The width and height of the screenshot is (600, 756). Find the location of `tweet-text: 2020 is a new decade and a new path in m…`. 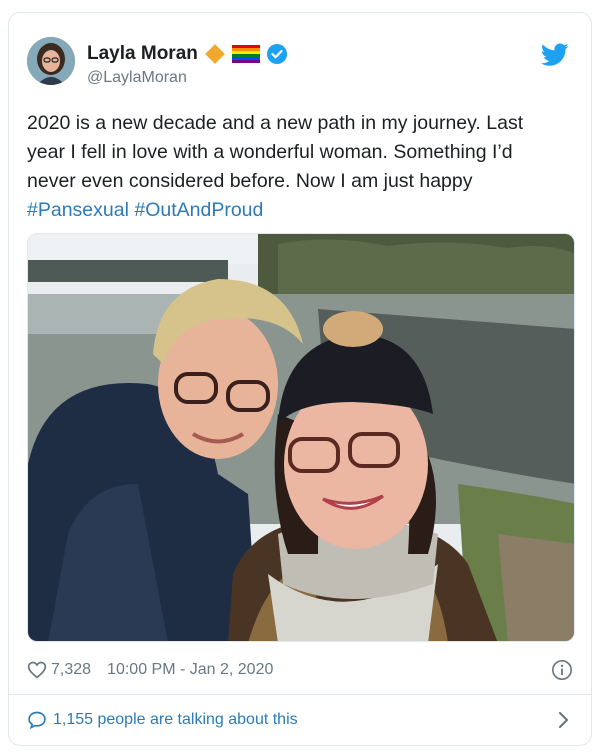

tweet-text: 2020 is a new decade and a new path in m… is located at coordinates (301, 167).